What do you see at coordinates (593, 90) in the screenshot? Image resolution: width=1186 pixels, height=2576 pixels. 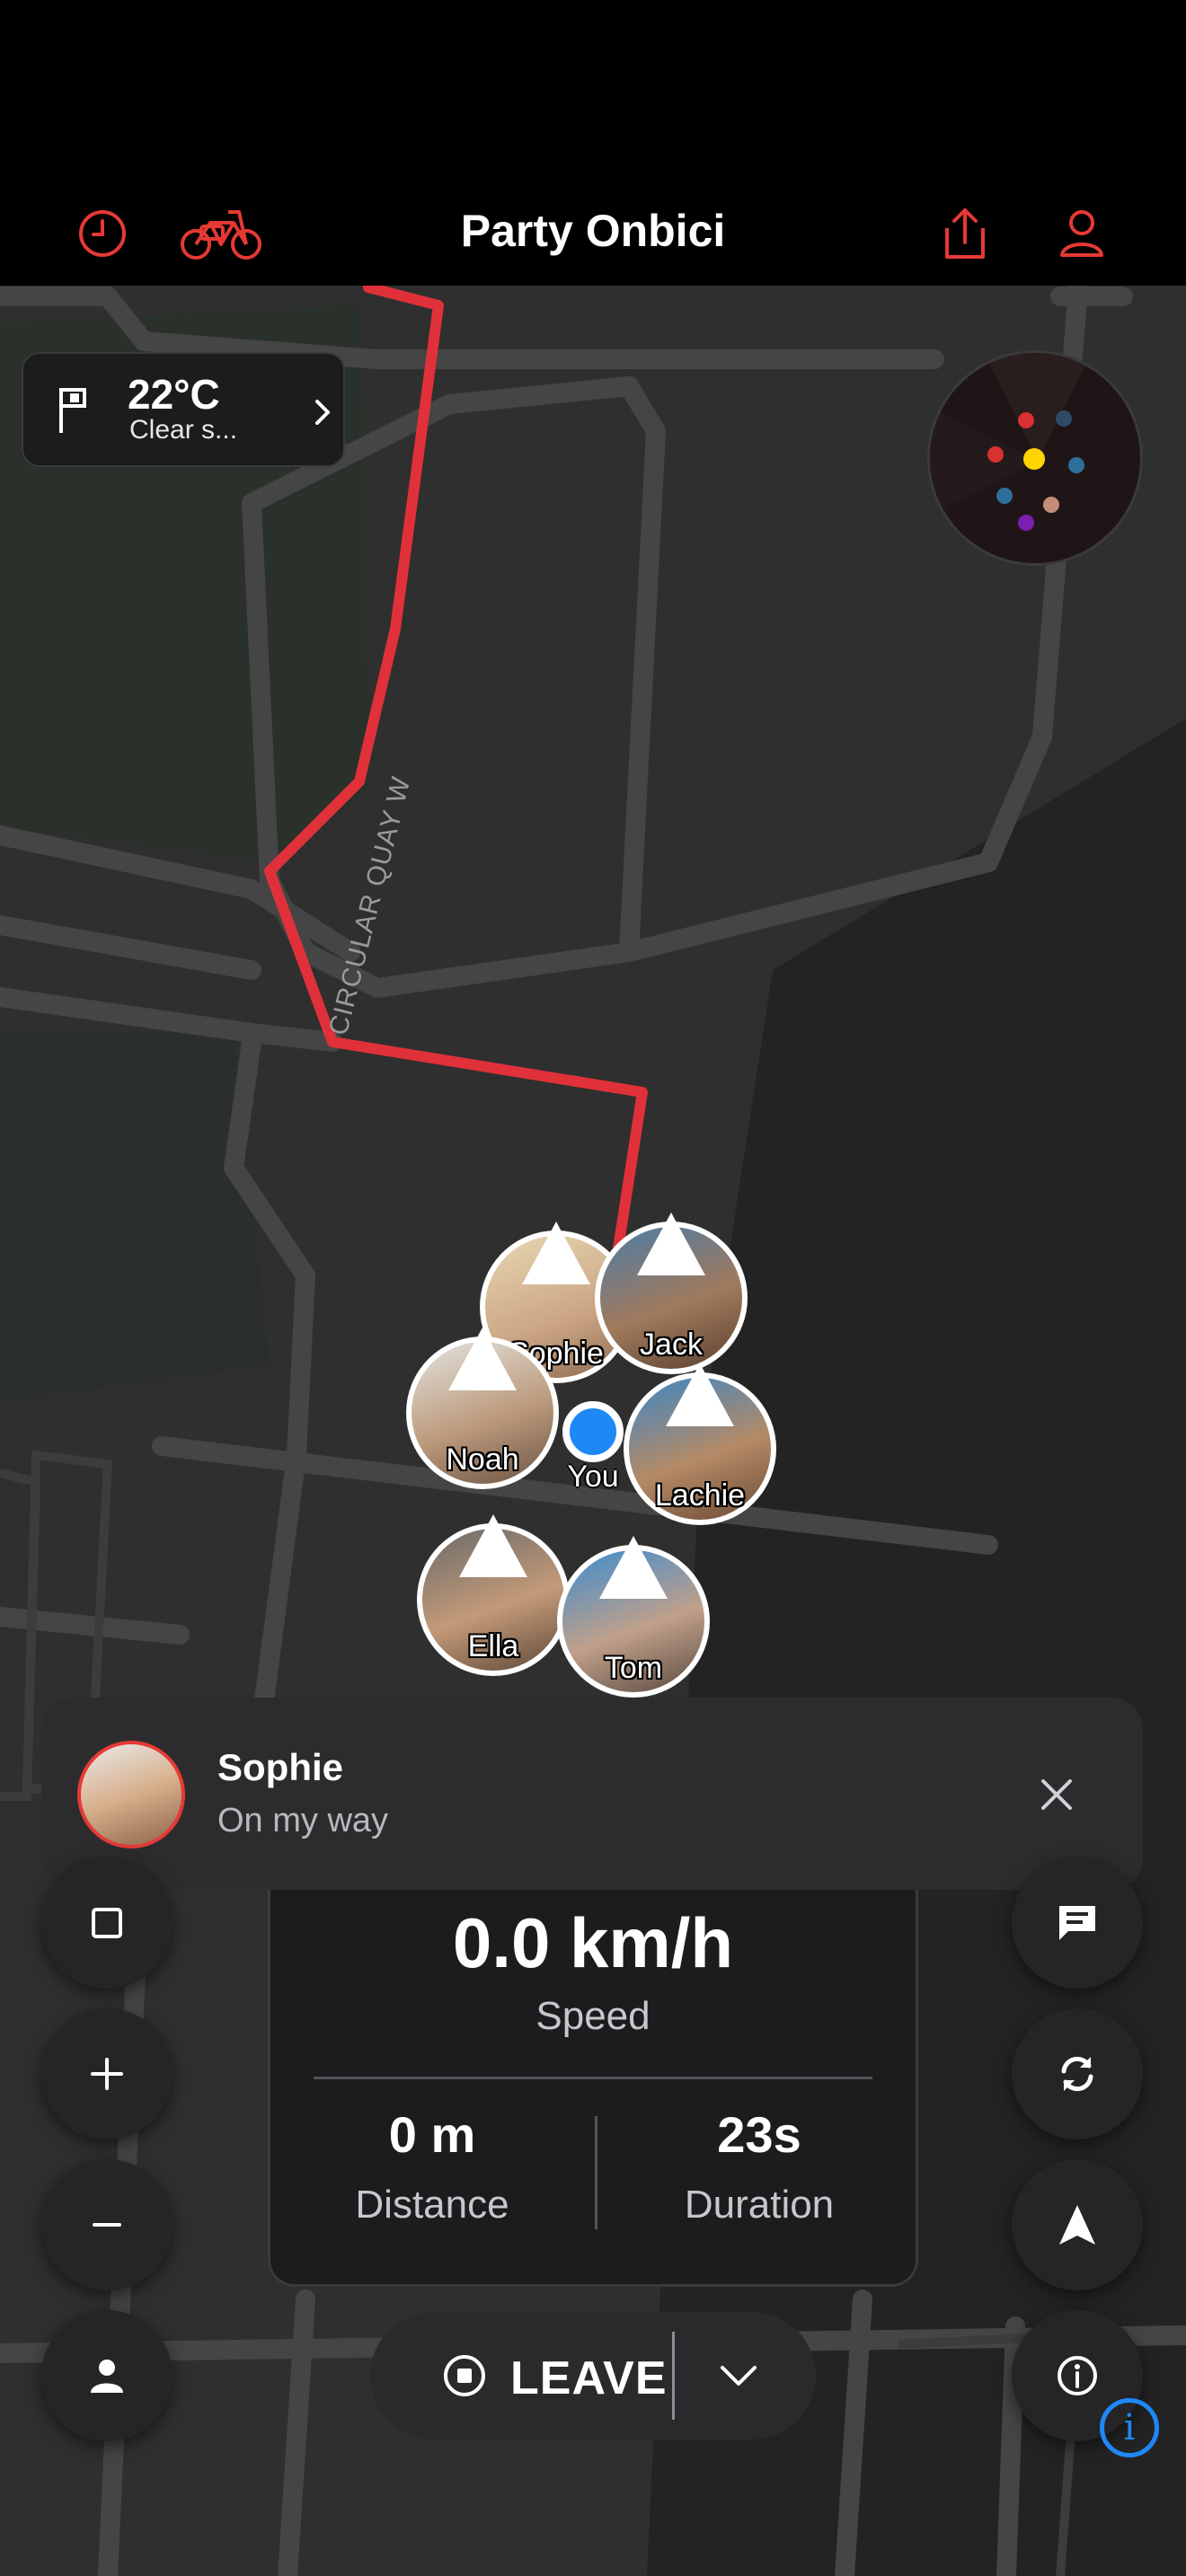 I see `status-bar` at bounding box center [593, 90].